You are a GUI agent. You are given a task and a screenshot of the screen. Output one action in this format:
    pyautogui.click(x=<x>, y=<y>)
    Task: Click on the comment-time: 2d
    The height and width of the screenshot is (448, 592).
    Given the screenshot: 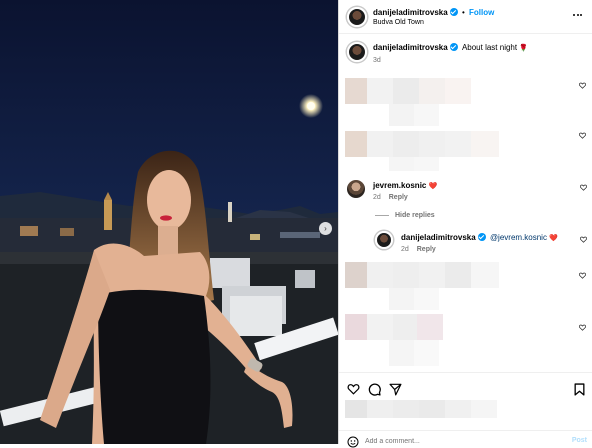 What is the action you would take?
    pyautogui.click(x=377, y=197)
    